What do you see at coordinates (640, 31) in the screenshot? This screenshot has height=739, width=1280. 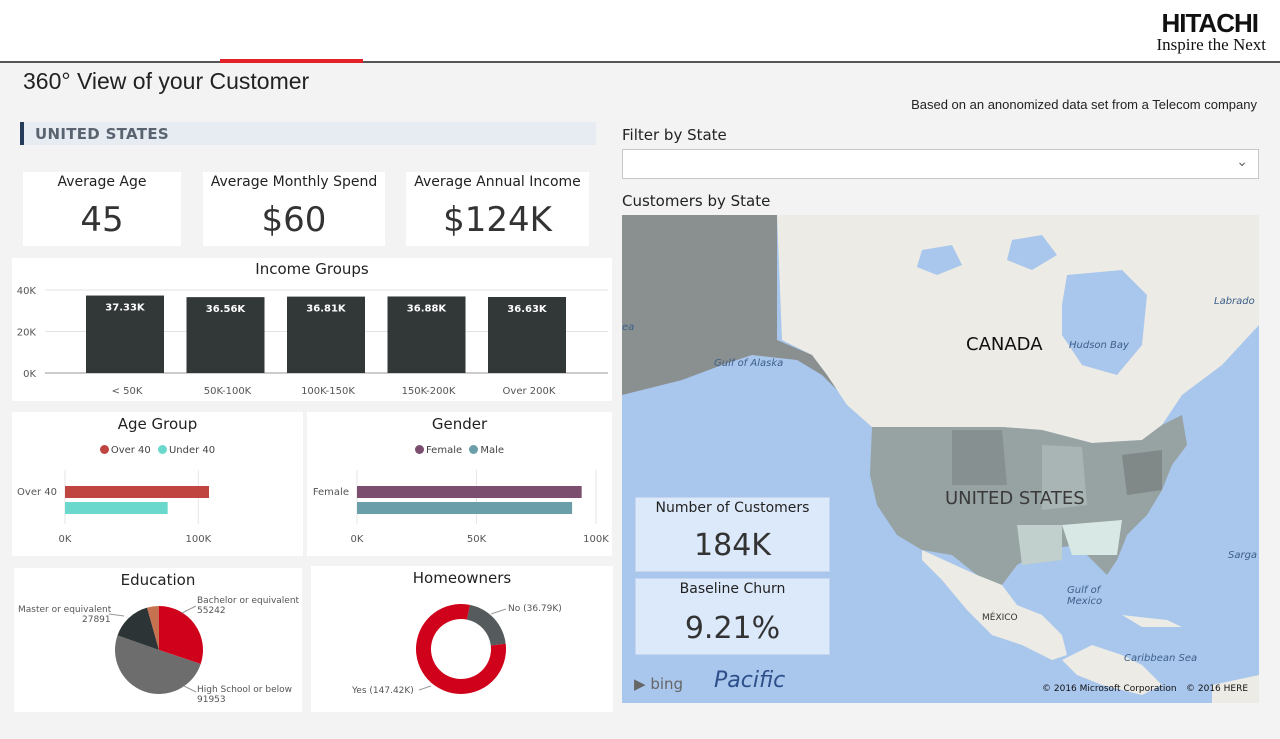 I see `top-header` at bounding box center [640, 31].